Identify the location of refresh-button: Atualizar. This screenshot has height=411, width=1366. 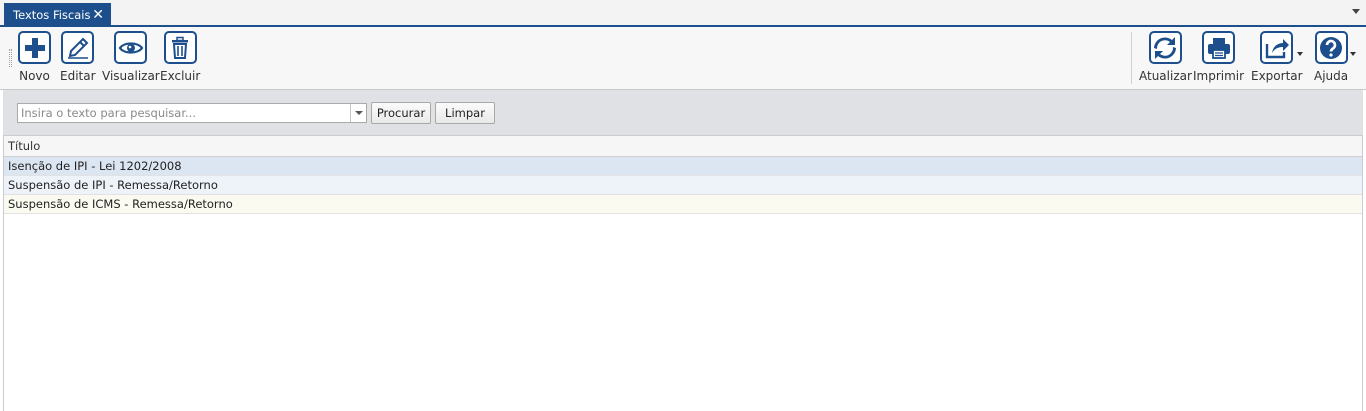
(1165, 57).